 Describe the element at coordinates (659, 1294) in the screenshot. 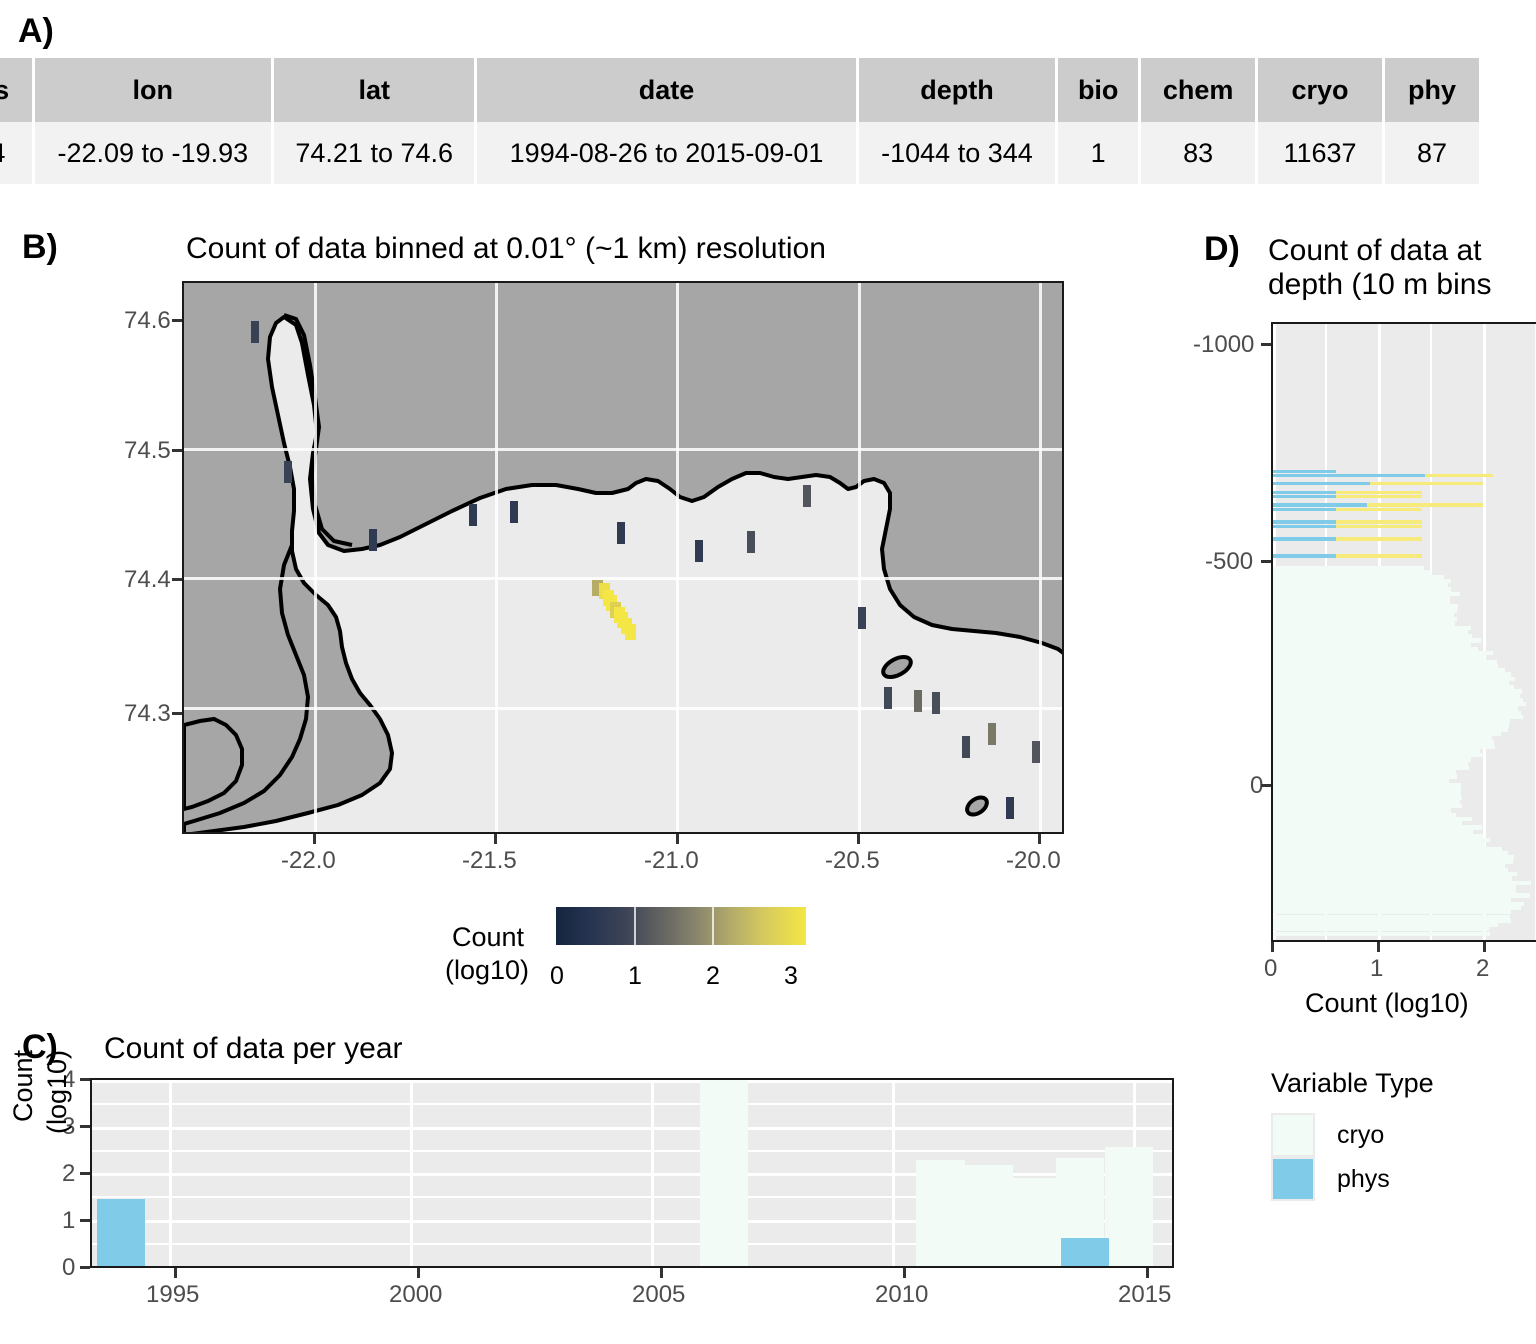

I see `c-xtick-2005: 2005` at that location.